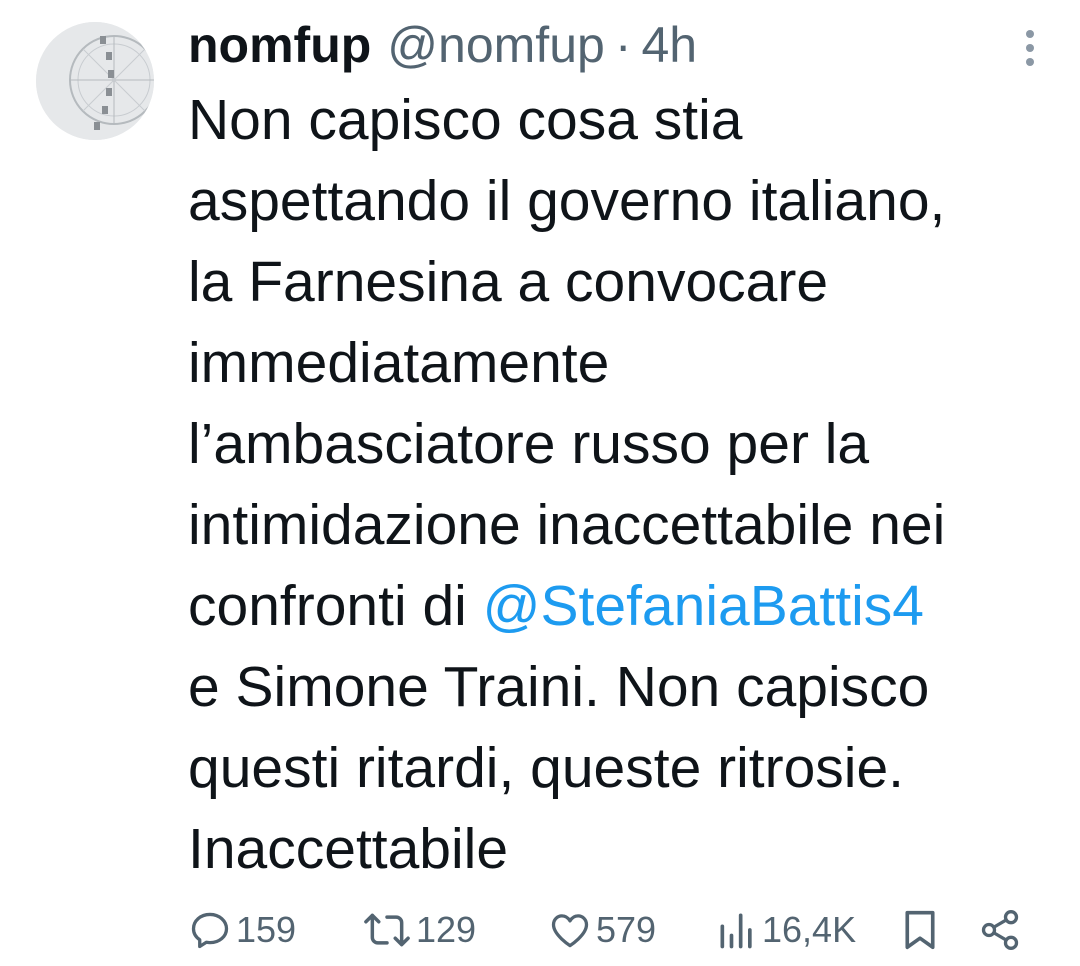 The width and height of the screenshot is (1080, 966). What do you see at coordinates (546, 768) in the screenshot?
I see `tweet-text-line: questi ritardi, queste ritrosie.` at bounding box center [546, 768].